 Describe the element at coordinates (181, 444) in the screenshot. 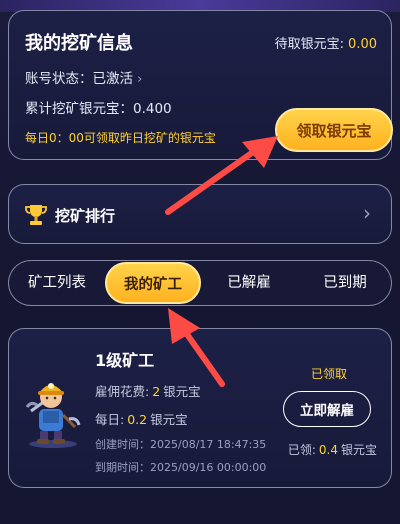

I see `created-time: 创建时间：2025/08/17 18:47:35` at that location.